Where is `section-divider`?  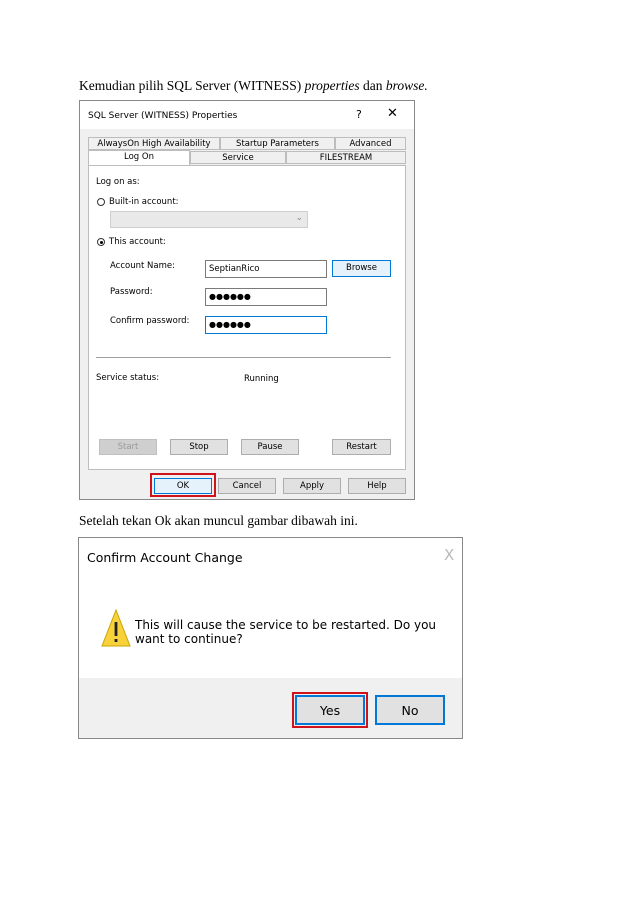 section-divider is located at coordinates (243, 357).